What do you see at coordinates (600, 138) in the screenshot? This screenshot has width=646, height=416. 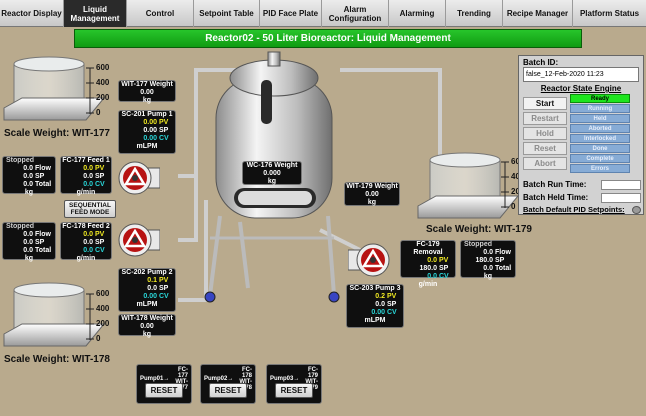 I see `state-interlocked: Interlocked` at bounding box center [600, 138].